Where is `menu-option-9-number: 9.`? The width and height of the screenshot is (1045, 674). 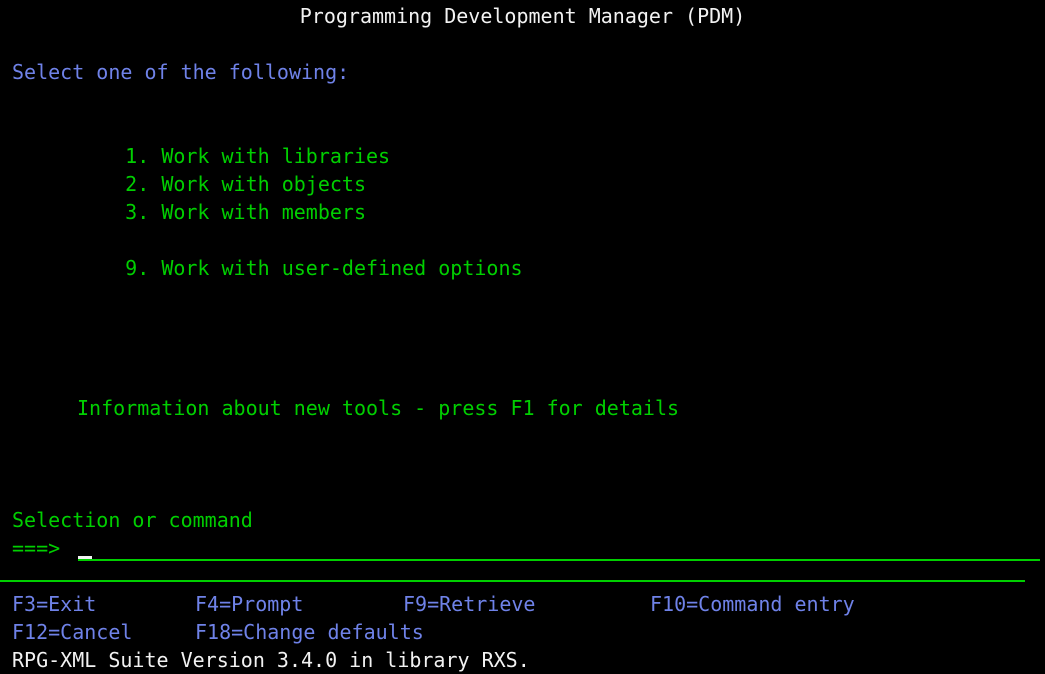 menu-option-9-number: 9. is located at coordinates (137, 268).